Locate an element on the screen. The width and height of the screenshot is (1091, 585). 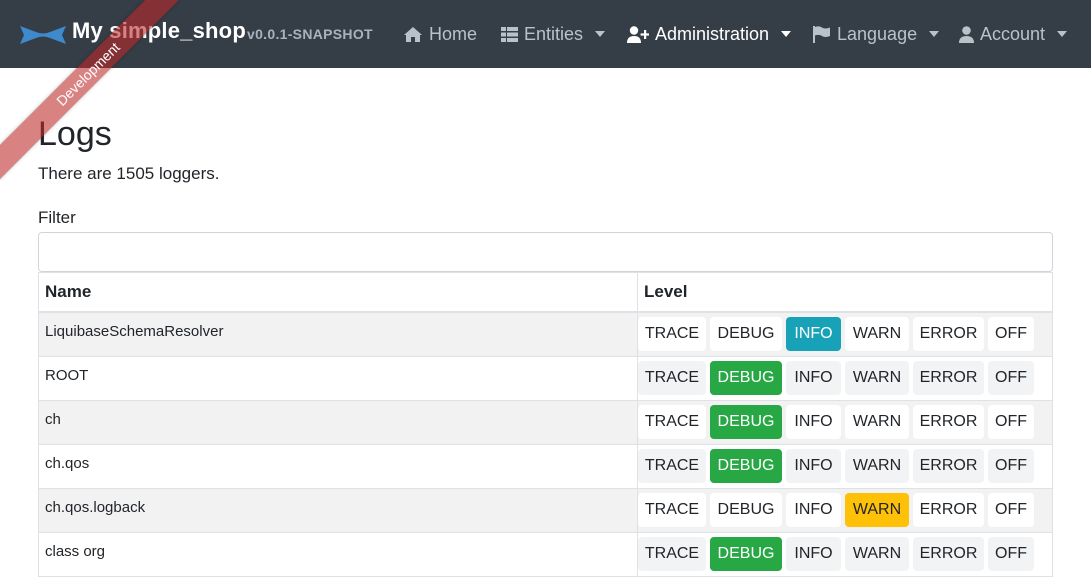
nav-administration: Administration is located at coordinates (709, 34).